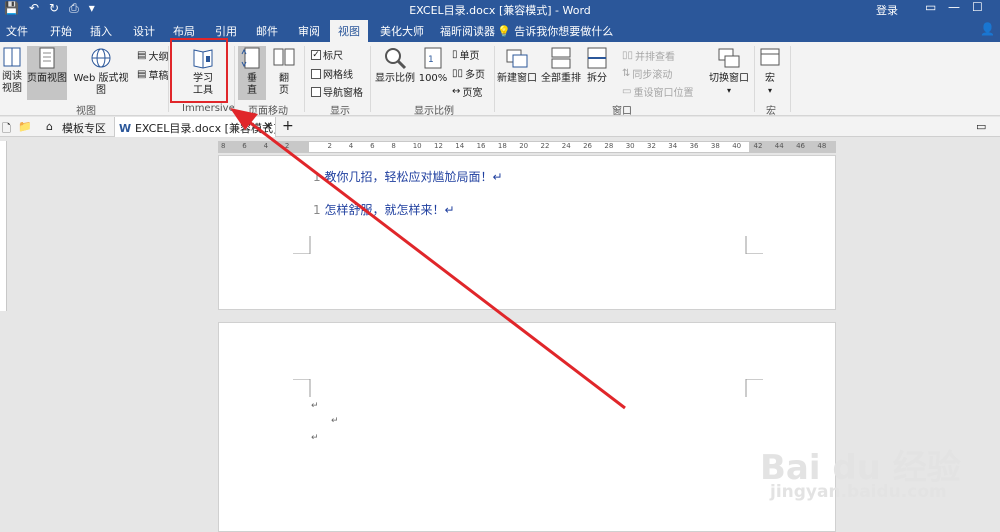  What do you see at coordinates (930, 7) in the screenshot?
I see `ribbon-display-icon: ▭` at bounding box center [930, 7].